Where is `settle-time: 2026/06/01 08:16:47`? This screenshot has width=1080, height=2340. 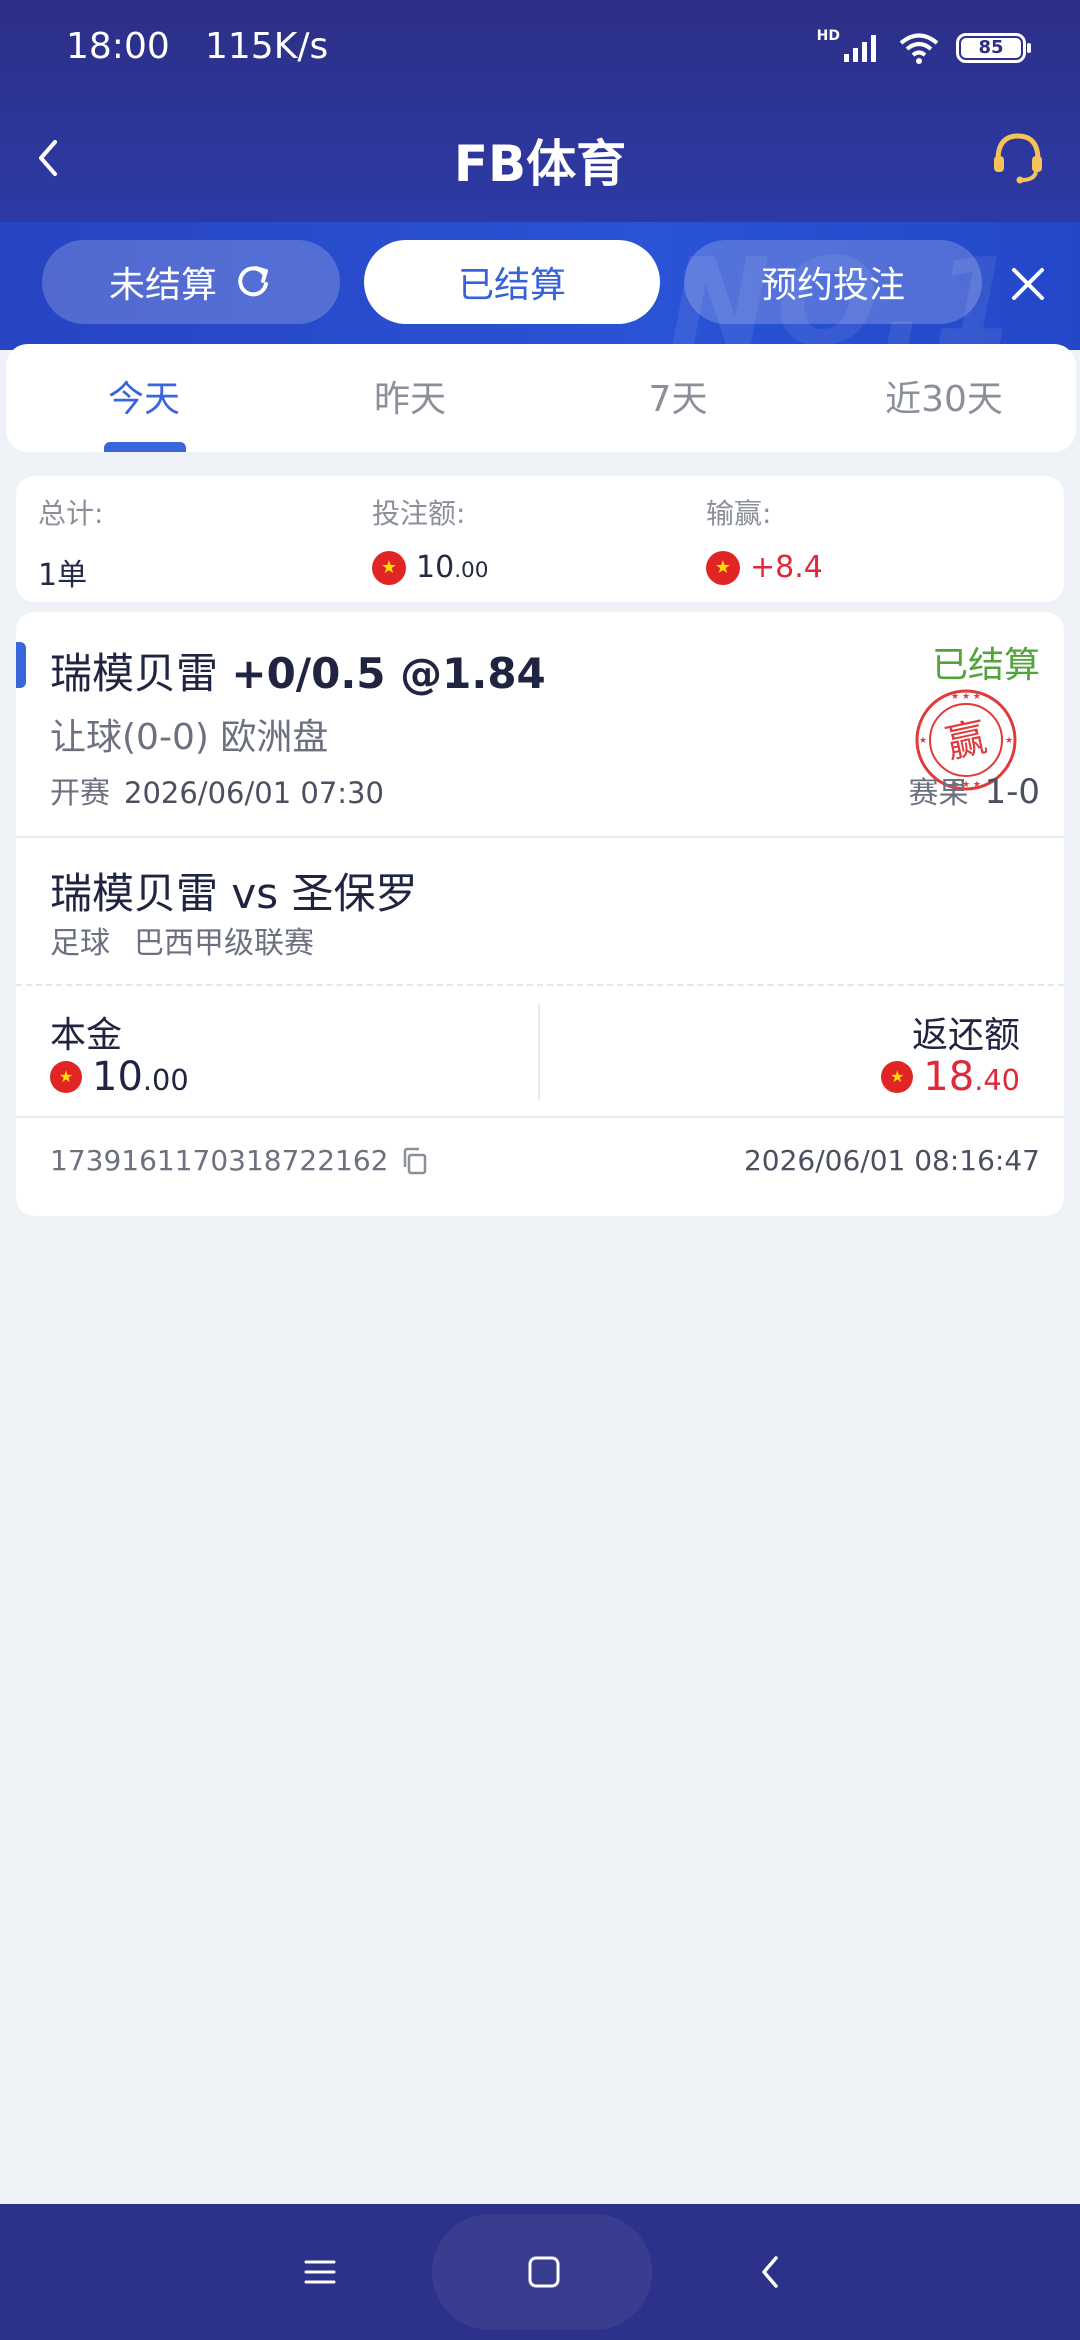 settle-time: 2026/06/01 08:16:47 is located at coordinates (891, 1160).